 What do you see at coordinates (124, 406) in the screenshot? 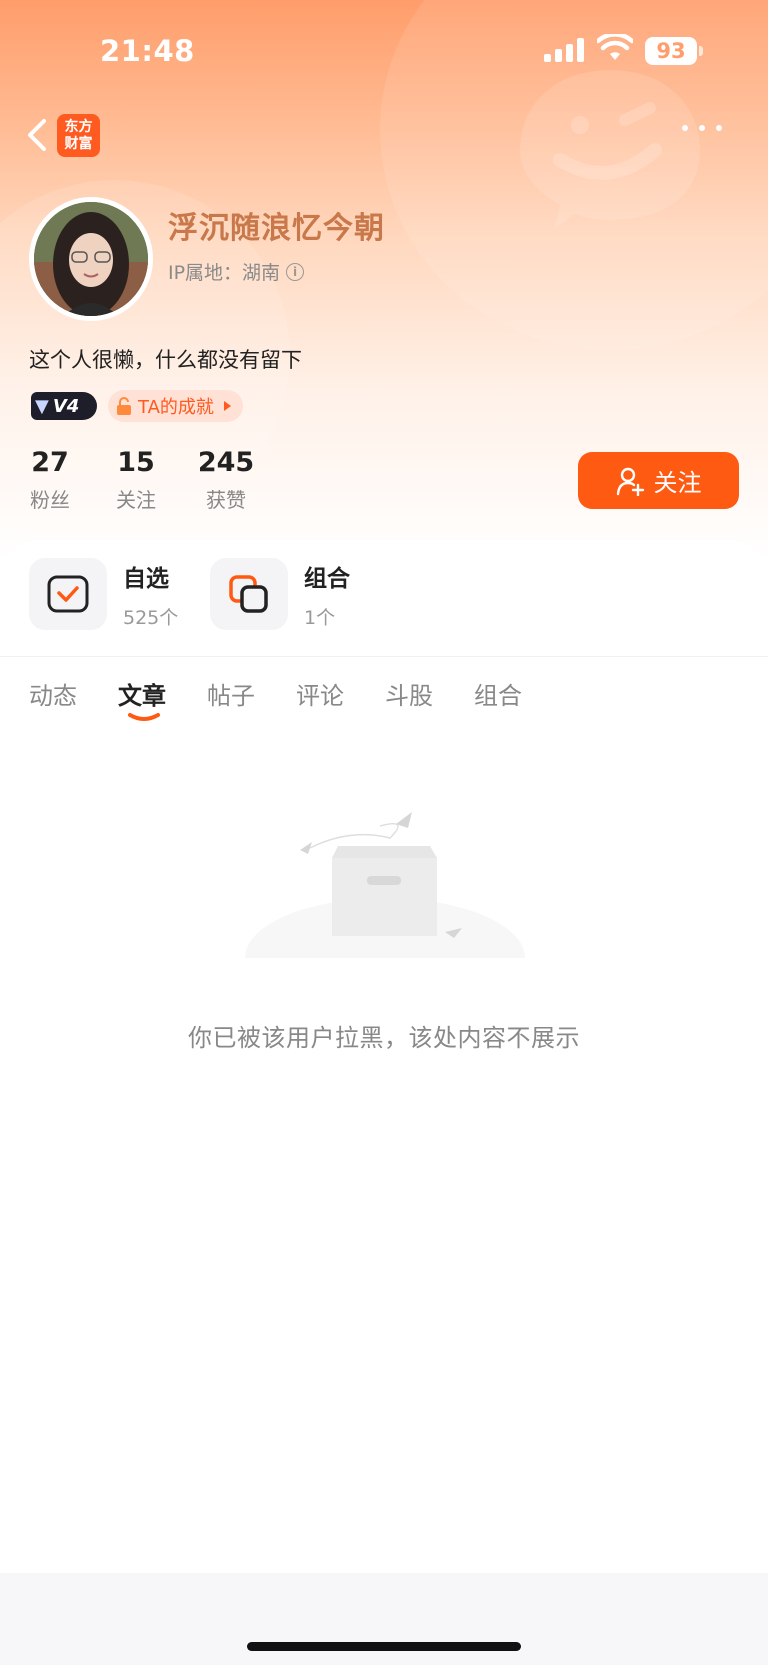
I see `lock-icon` at bounding box center [124, 406].